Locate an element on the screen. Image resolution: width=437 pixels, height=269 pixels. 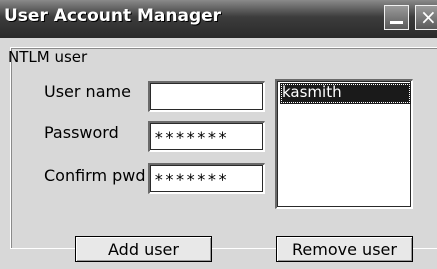
close-icon: × is located at coordinates (428, 17).